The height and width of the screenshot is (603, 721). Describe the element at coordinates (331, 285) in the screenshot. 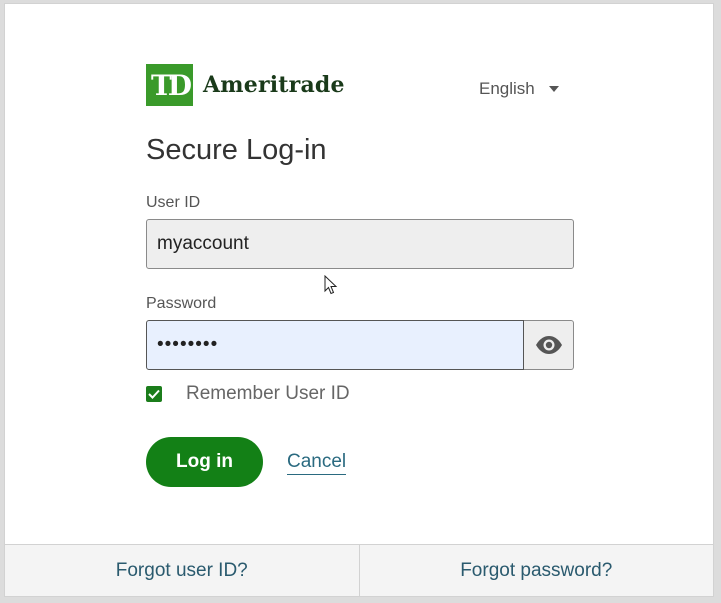

I see `mouse-cursor-icon` at that location.